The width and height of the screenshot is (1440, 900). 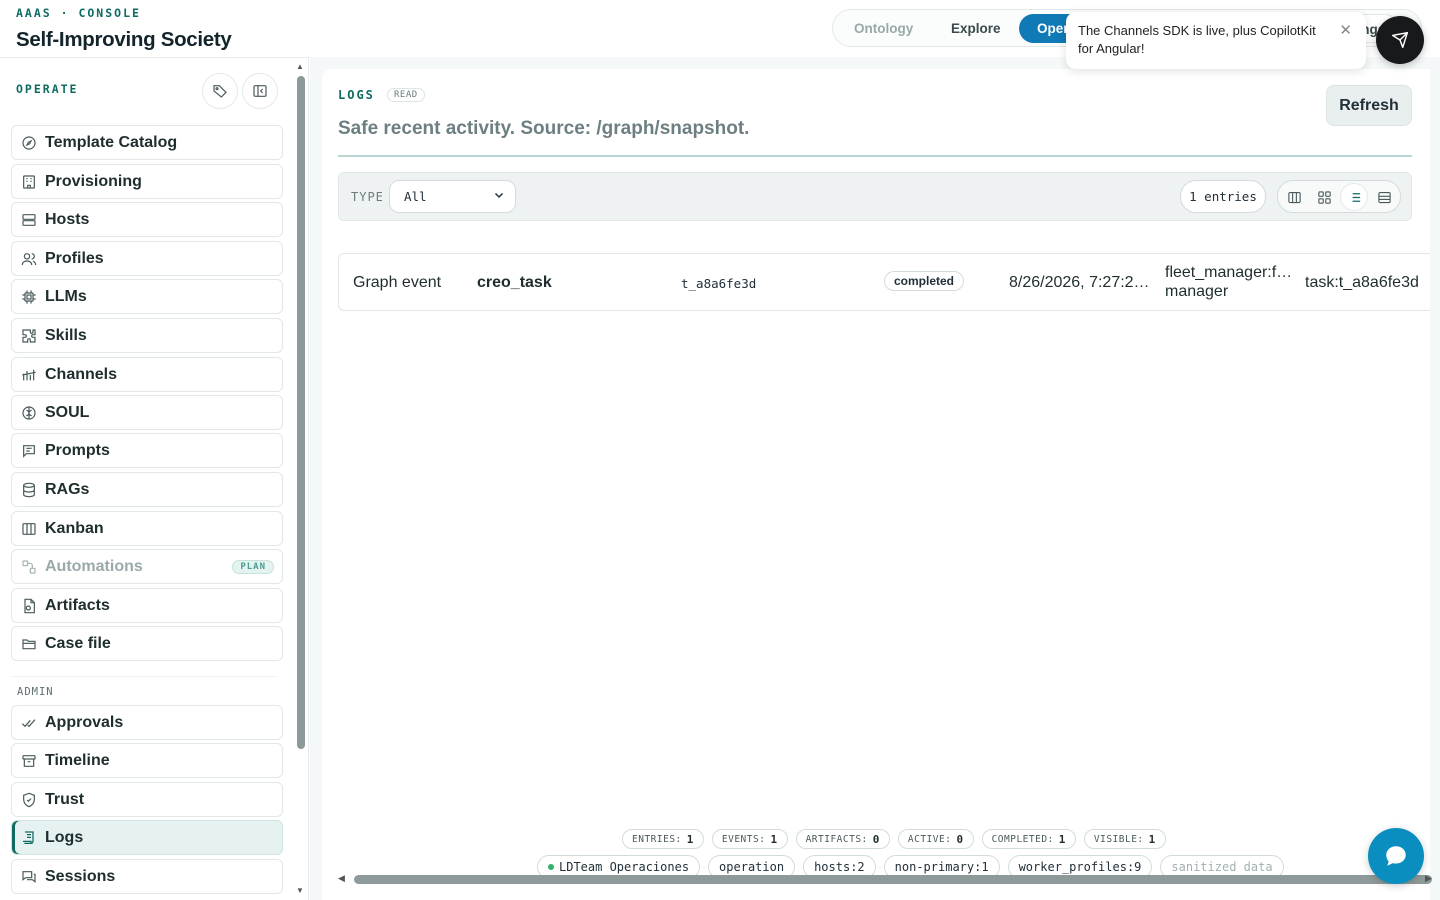 I want to click on archive-icon, so click(x=29, y=761).